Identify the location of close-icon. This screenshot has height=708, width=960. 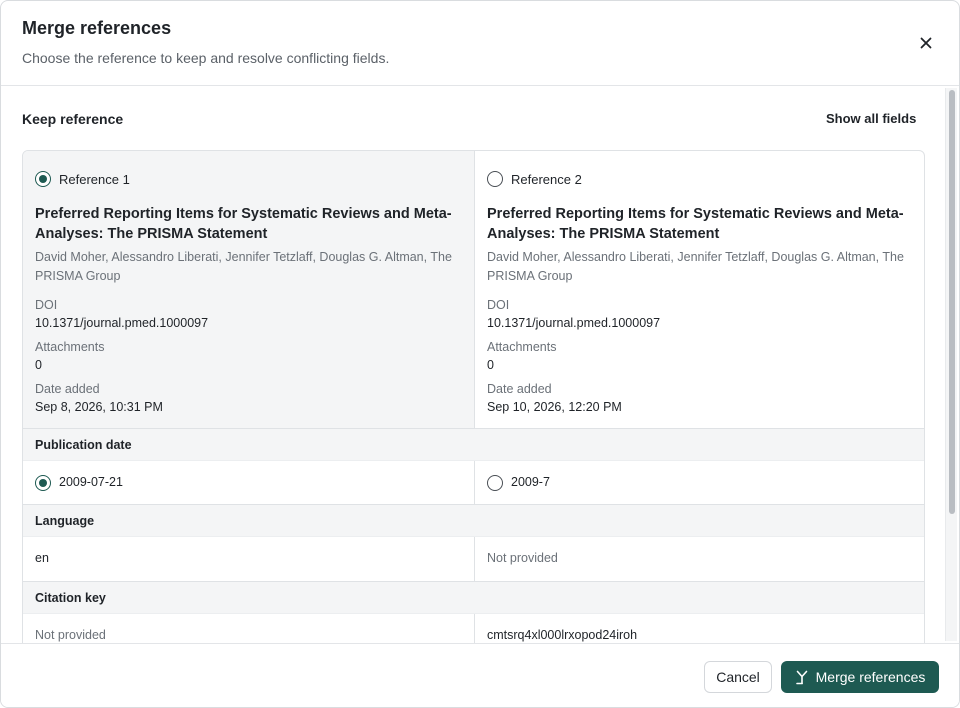
(926, 43).